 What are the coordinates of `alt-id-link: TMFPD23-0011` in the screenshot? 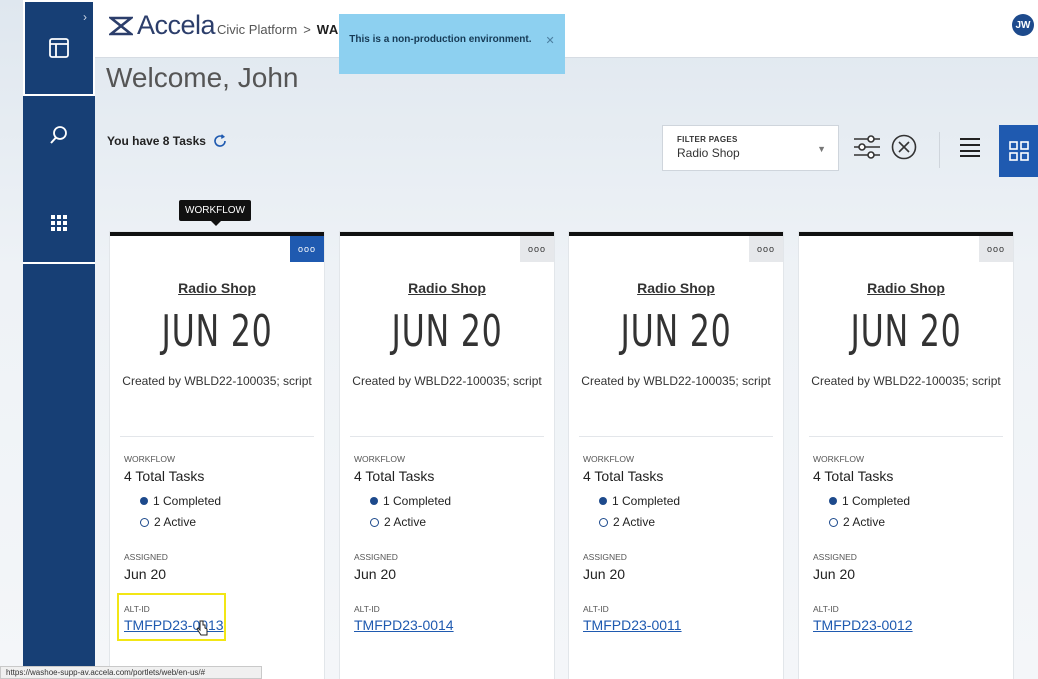 It's located at (632, 625).